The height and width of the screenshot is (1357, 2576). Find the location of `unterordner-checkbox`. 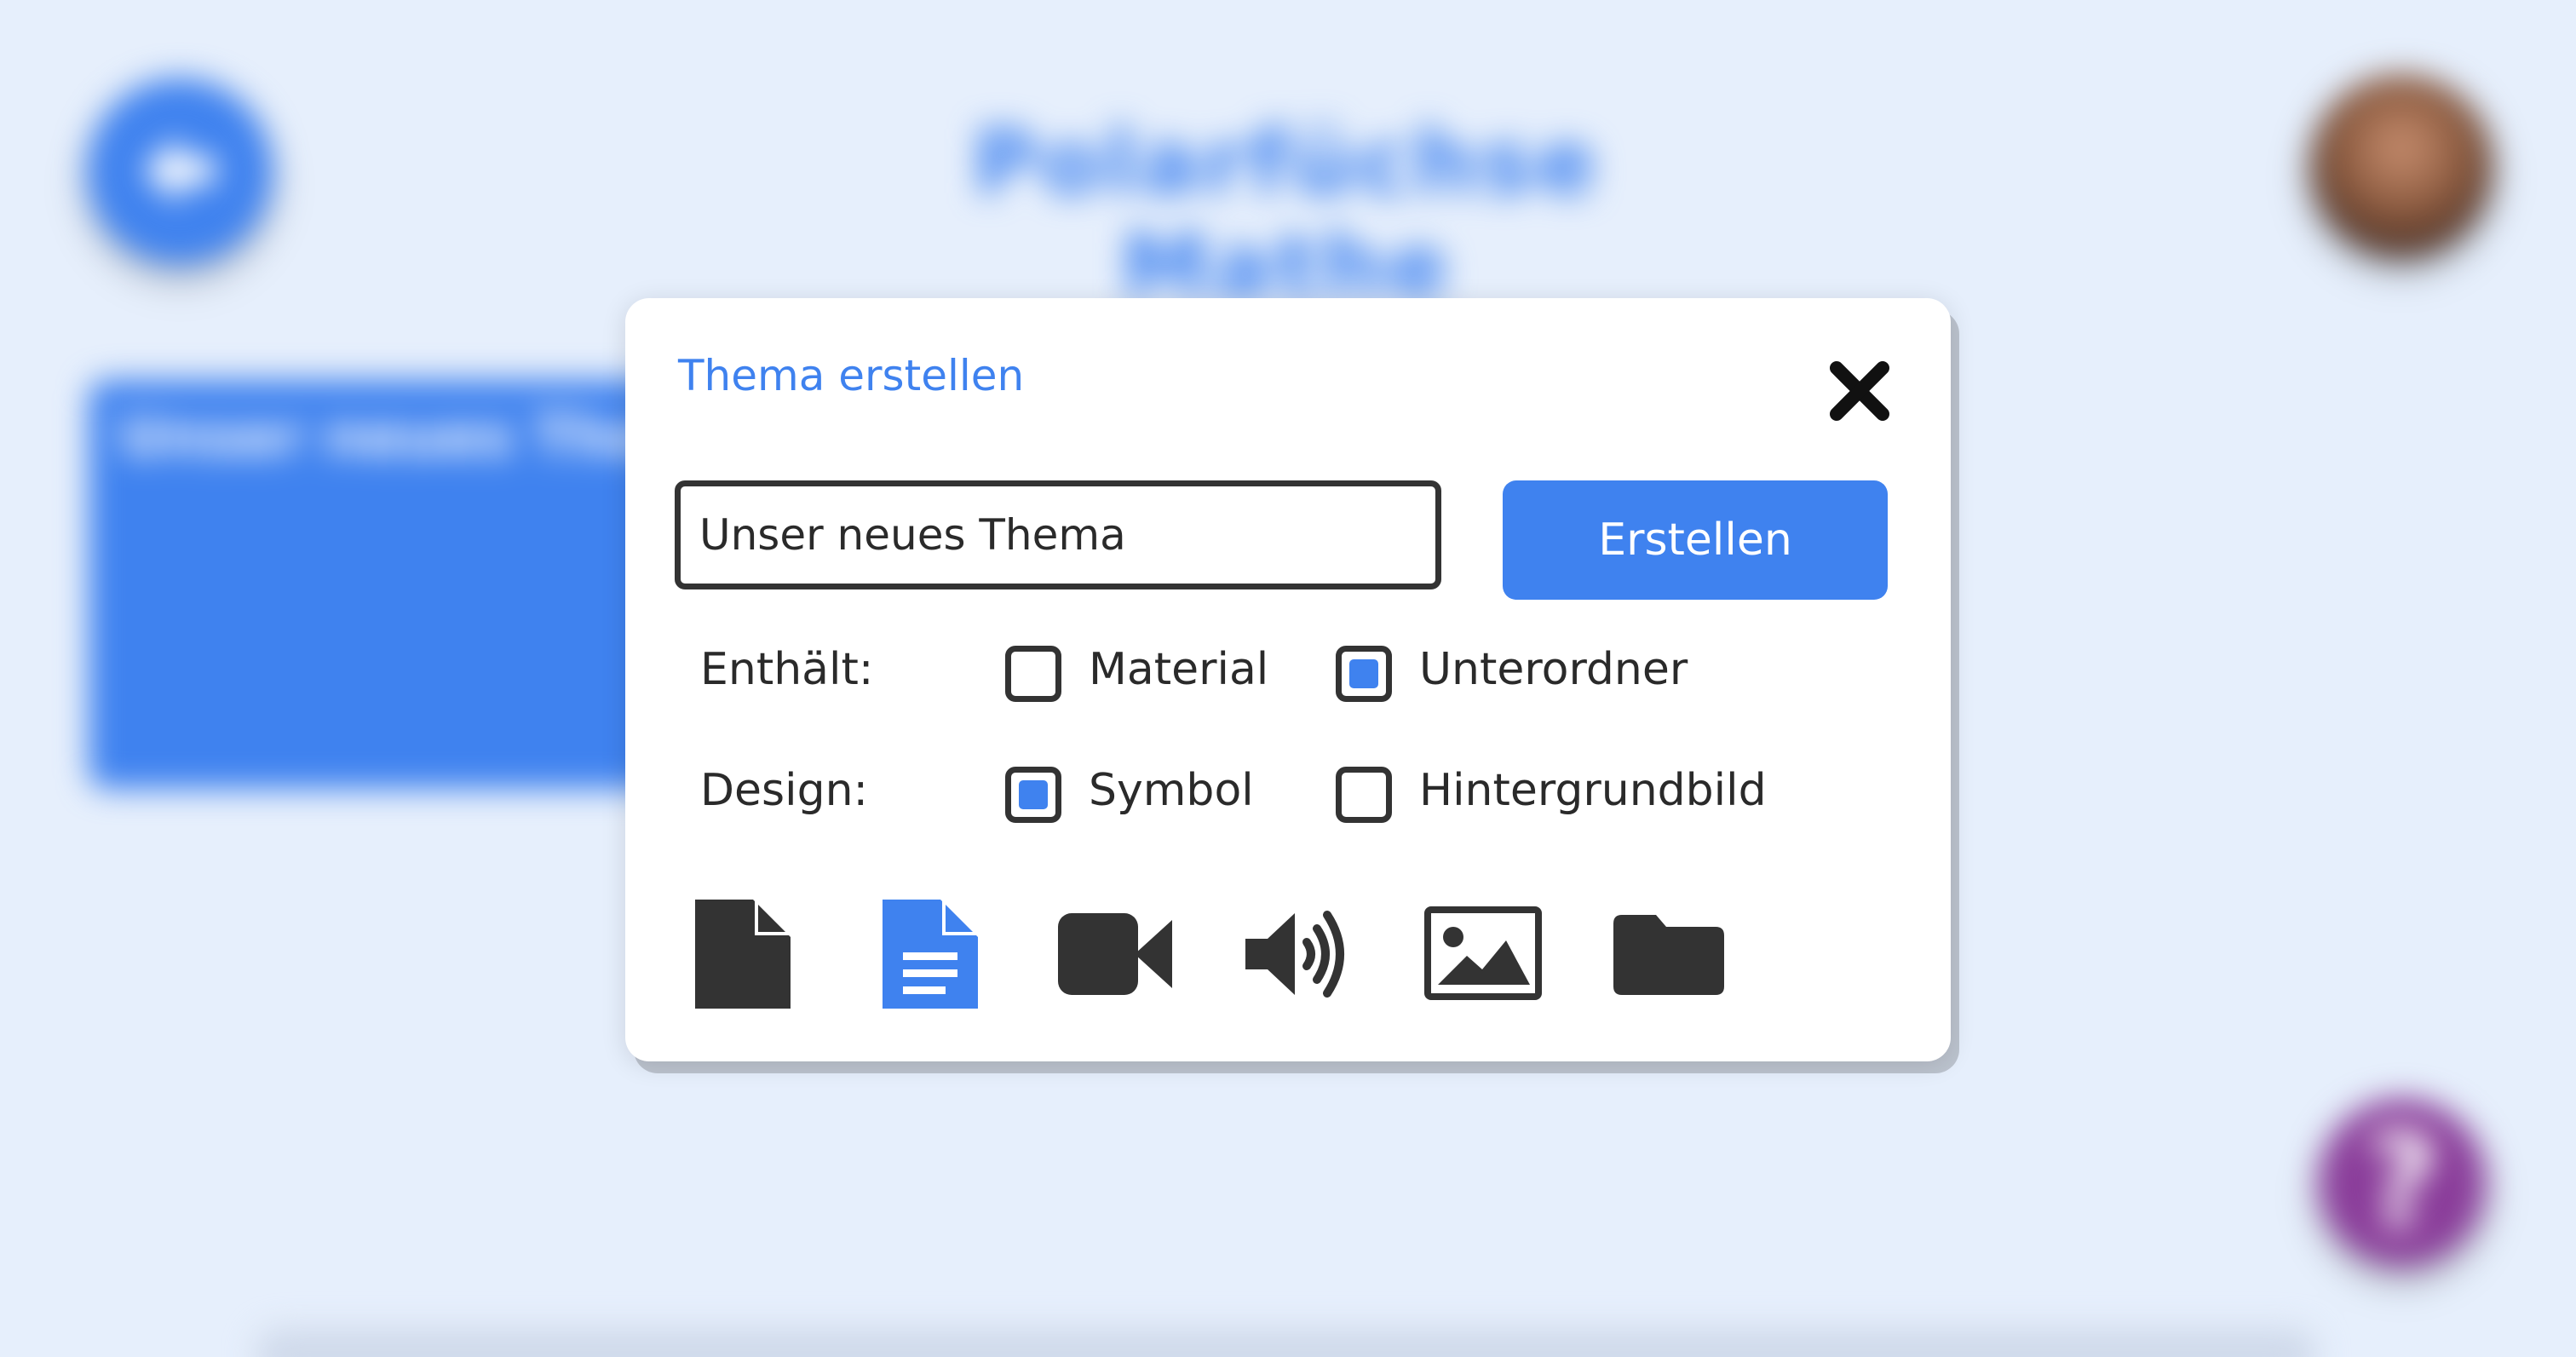

unterordner-checkbox is located at coordinates (1364, 674).